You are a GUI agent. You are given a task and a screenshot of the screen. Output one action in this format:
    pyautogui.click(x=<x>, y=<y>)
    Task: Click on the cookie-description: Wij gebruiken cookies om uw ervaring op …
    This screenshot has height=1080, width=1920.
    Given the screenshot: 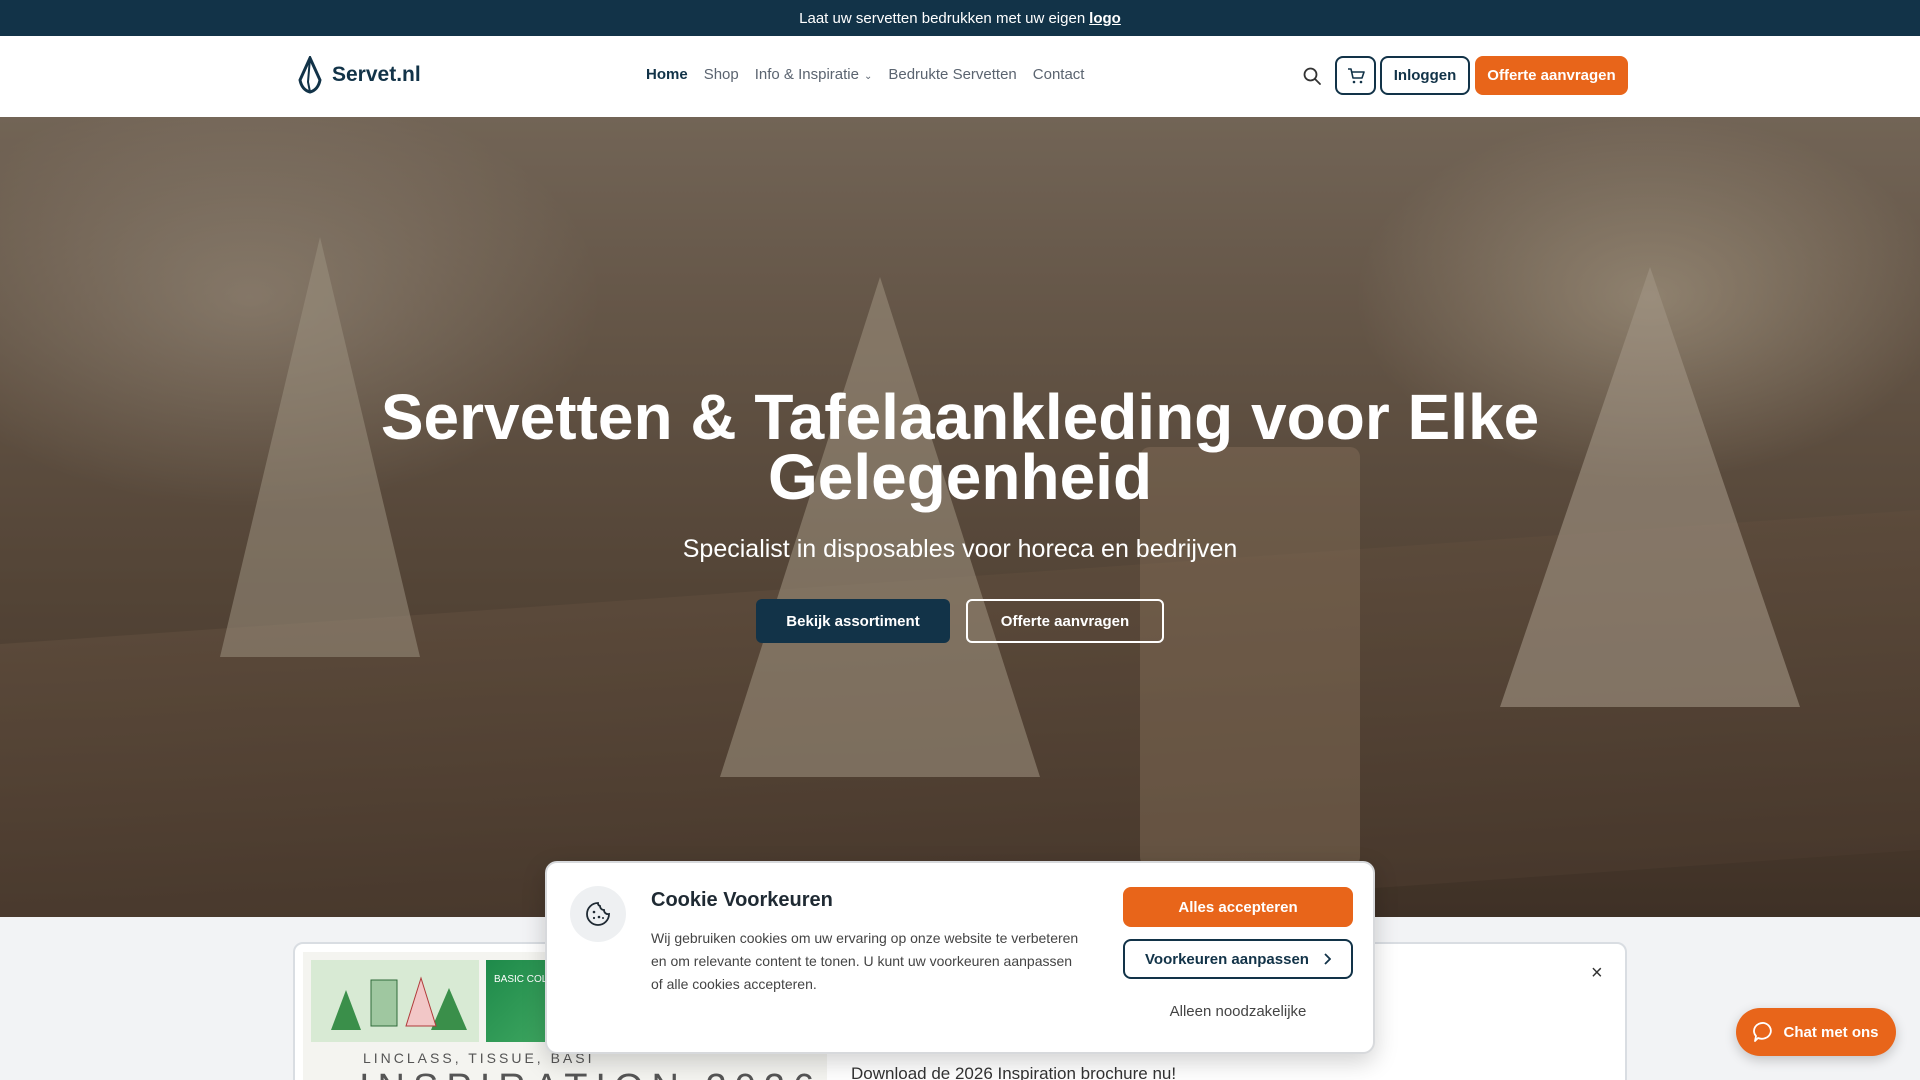 What is the action you would take?
    pyautogui.click(x=865, y=961)
    